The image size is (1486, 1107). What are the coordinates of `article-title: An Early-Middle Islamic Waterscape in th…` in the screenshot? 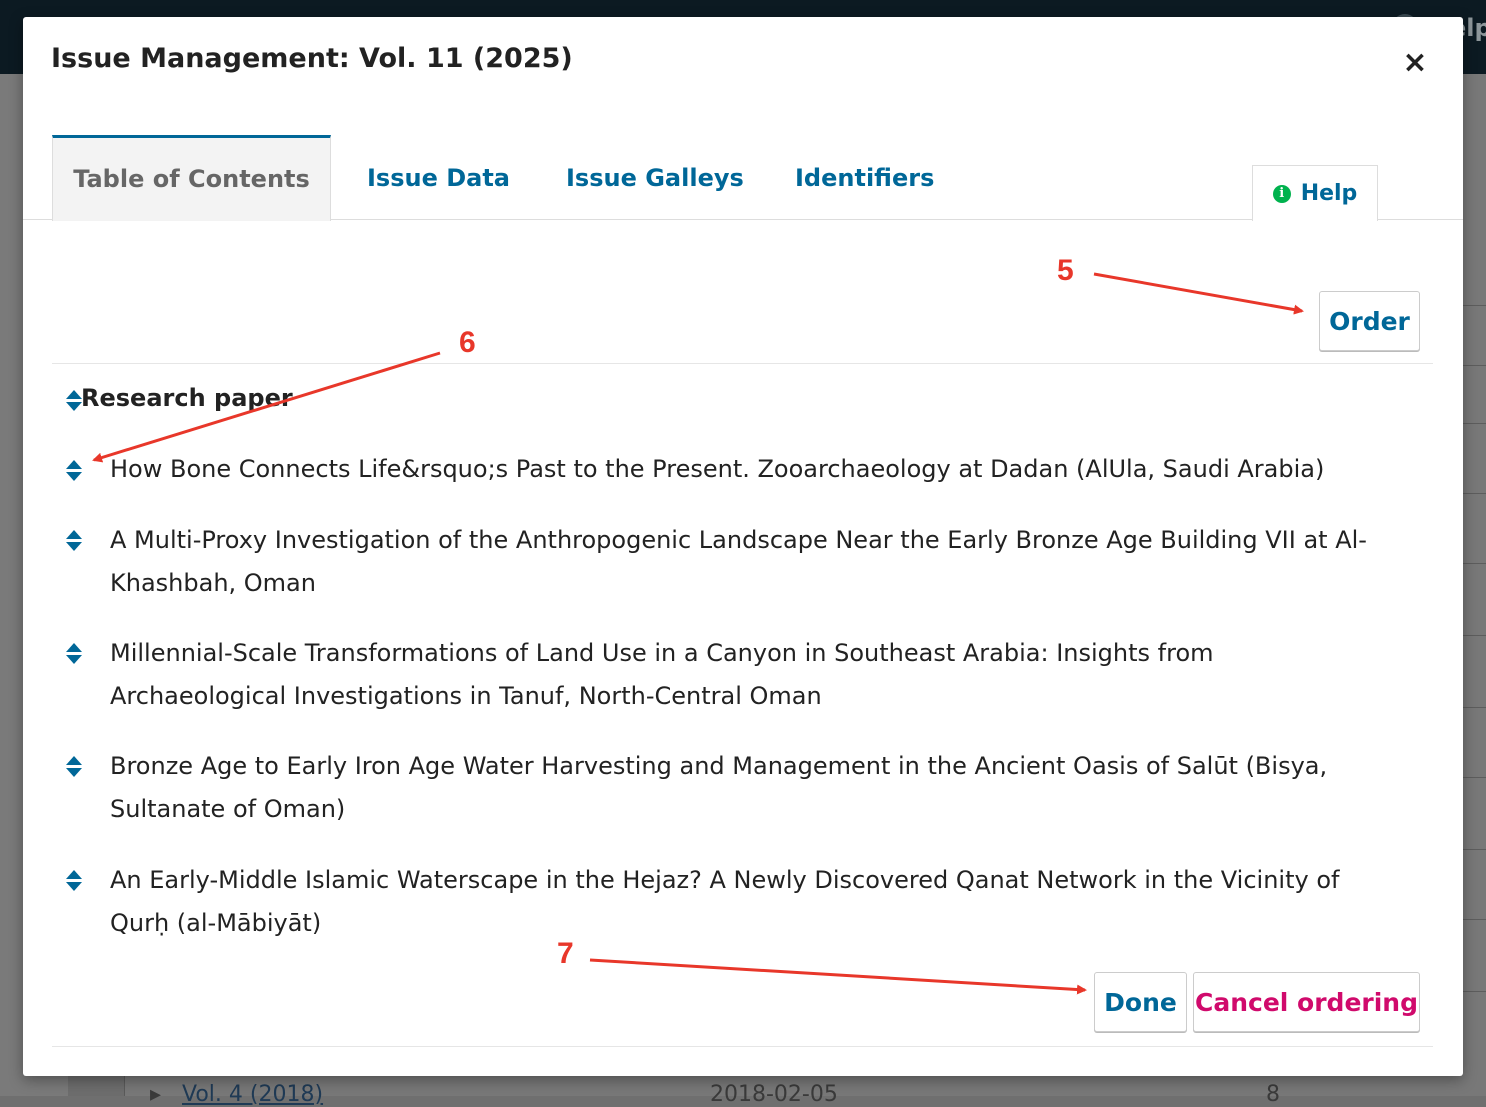 It's located at (725, 901).